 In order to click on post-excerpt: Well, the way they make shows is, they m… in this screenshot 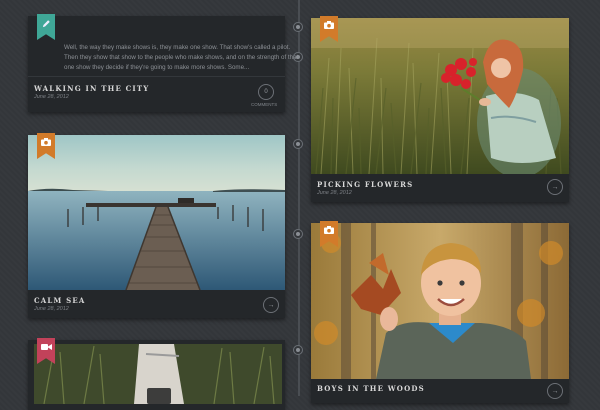, I will do `click(181, 57)`.